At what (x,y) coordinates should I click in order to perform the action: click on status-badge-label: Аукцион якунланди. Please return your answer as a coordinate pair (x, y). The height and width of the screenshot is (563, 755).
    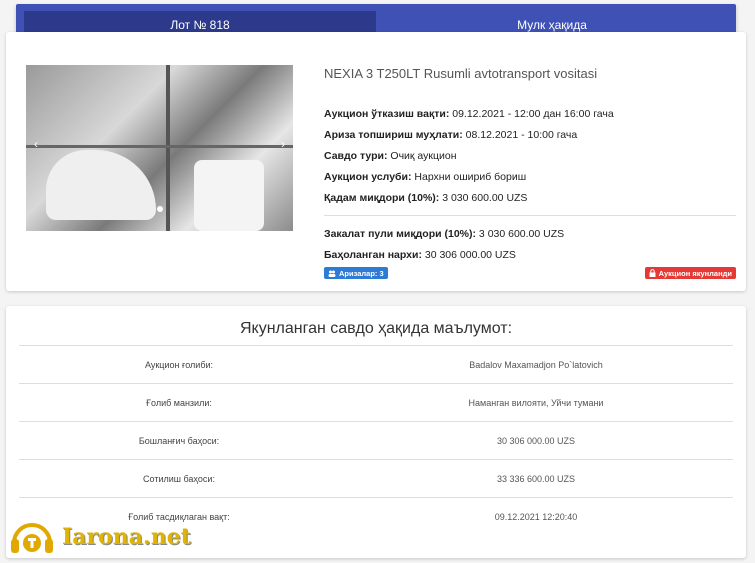
    Looking at the image, I should click on (695, 273).